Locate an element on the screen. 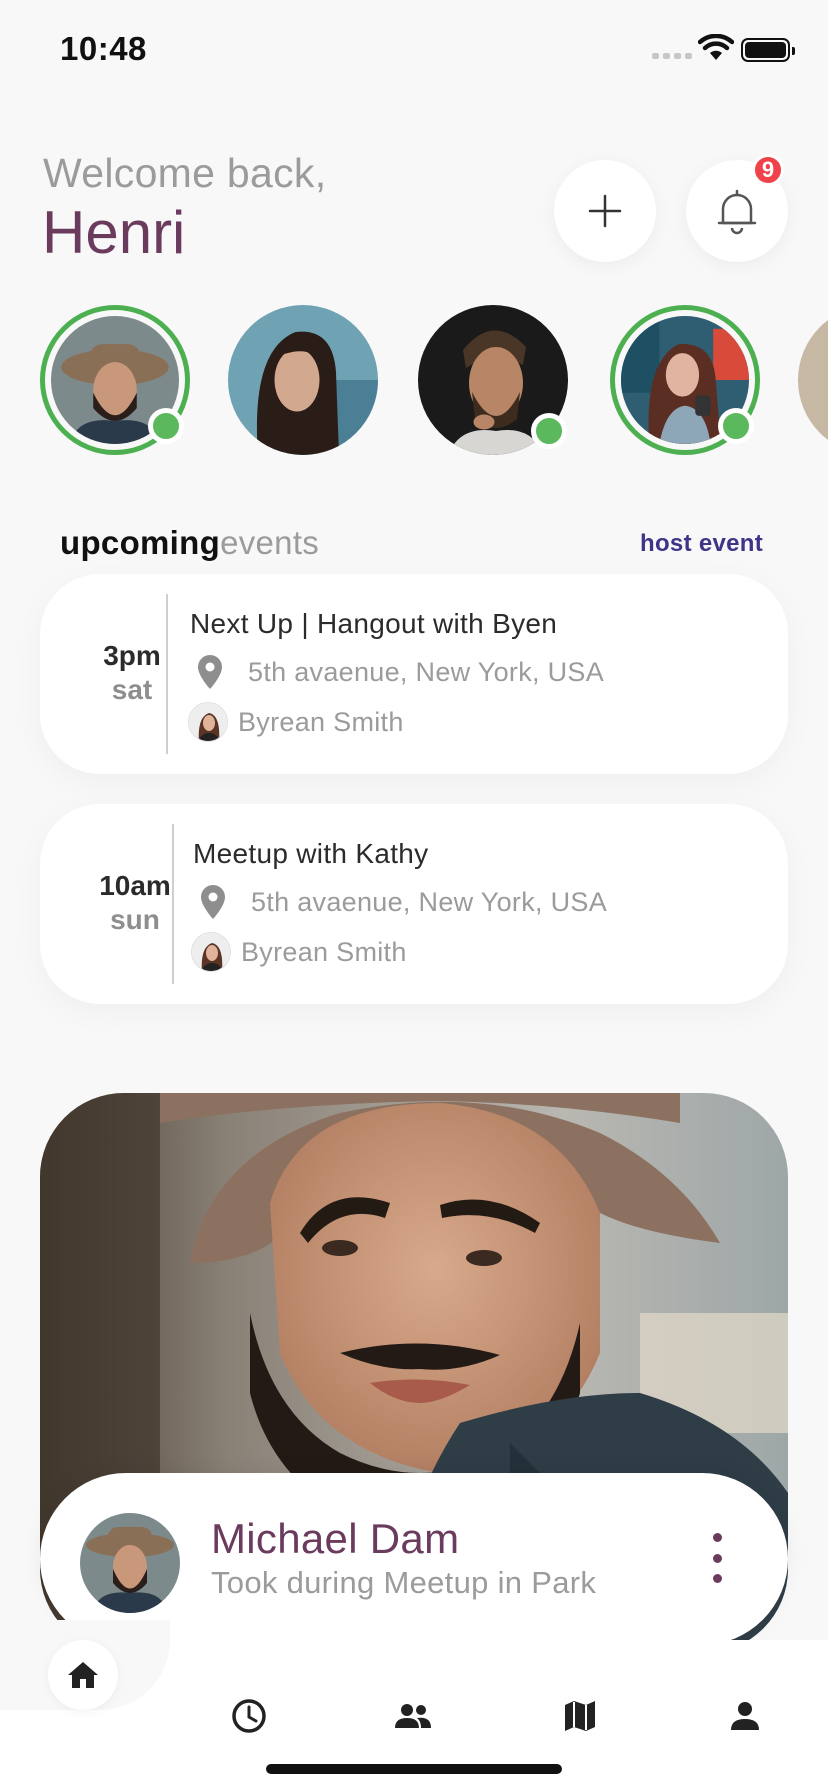  wifi-icon is located at coordinates (716, 47).